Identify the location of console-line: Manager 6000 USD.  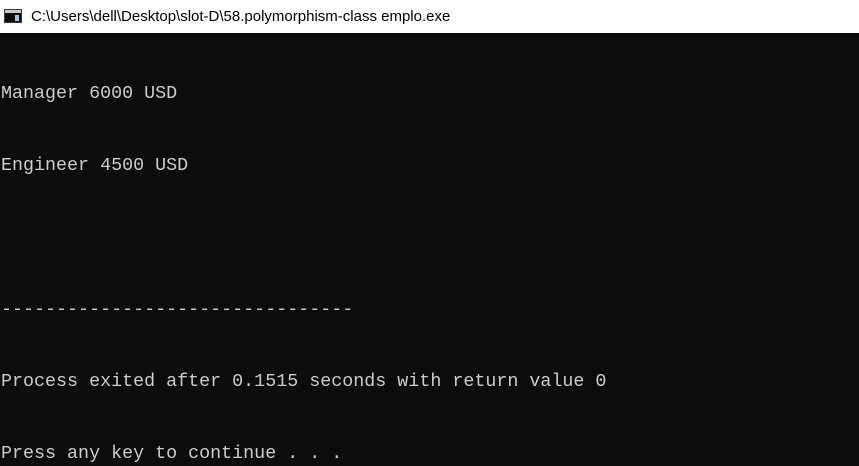
(89, 93).